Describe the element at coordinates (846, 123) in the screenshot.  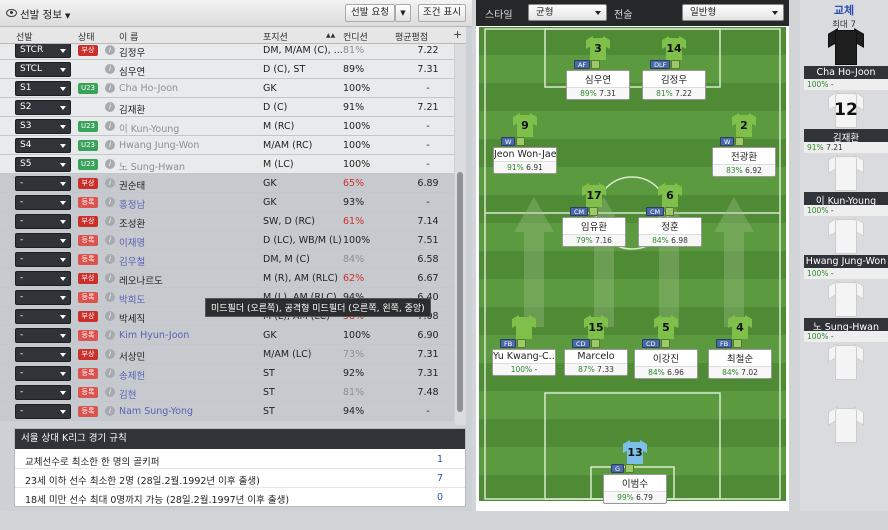
I see `substitute-slot: 12 김재환 91% 7.21` at that location.